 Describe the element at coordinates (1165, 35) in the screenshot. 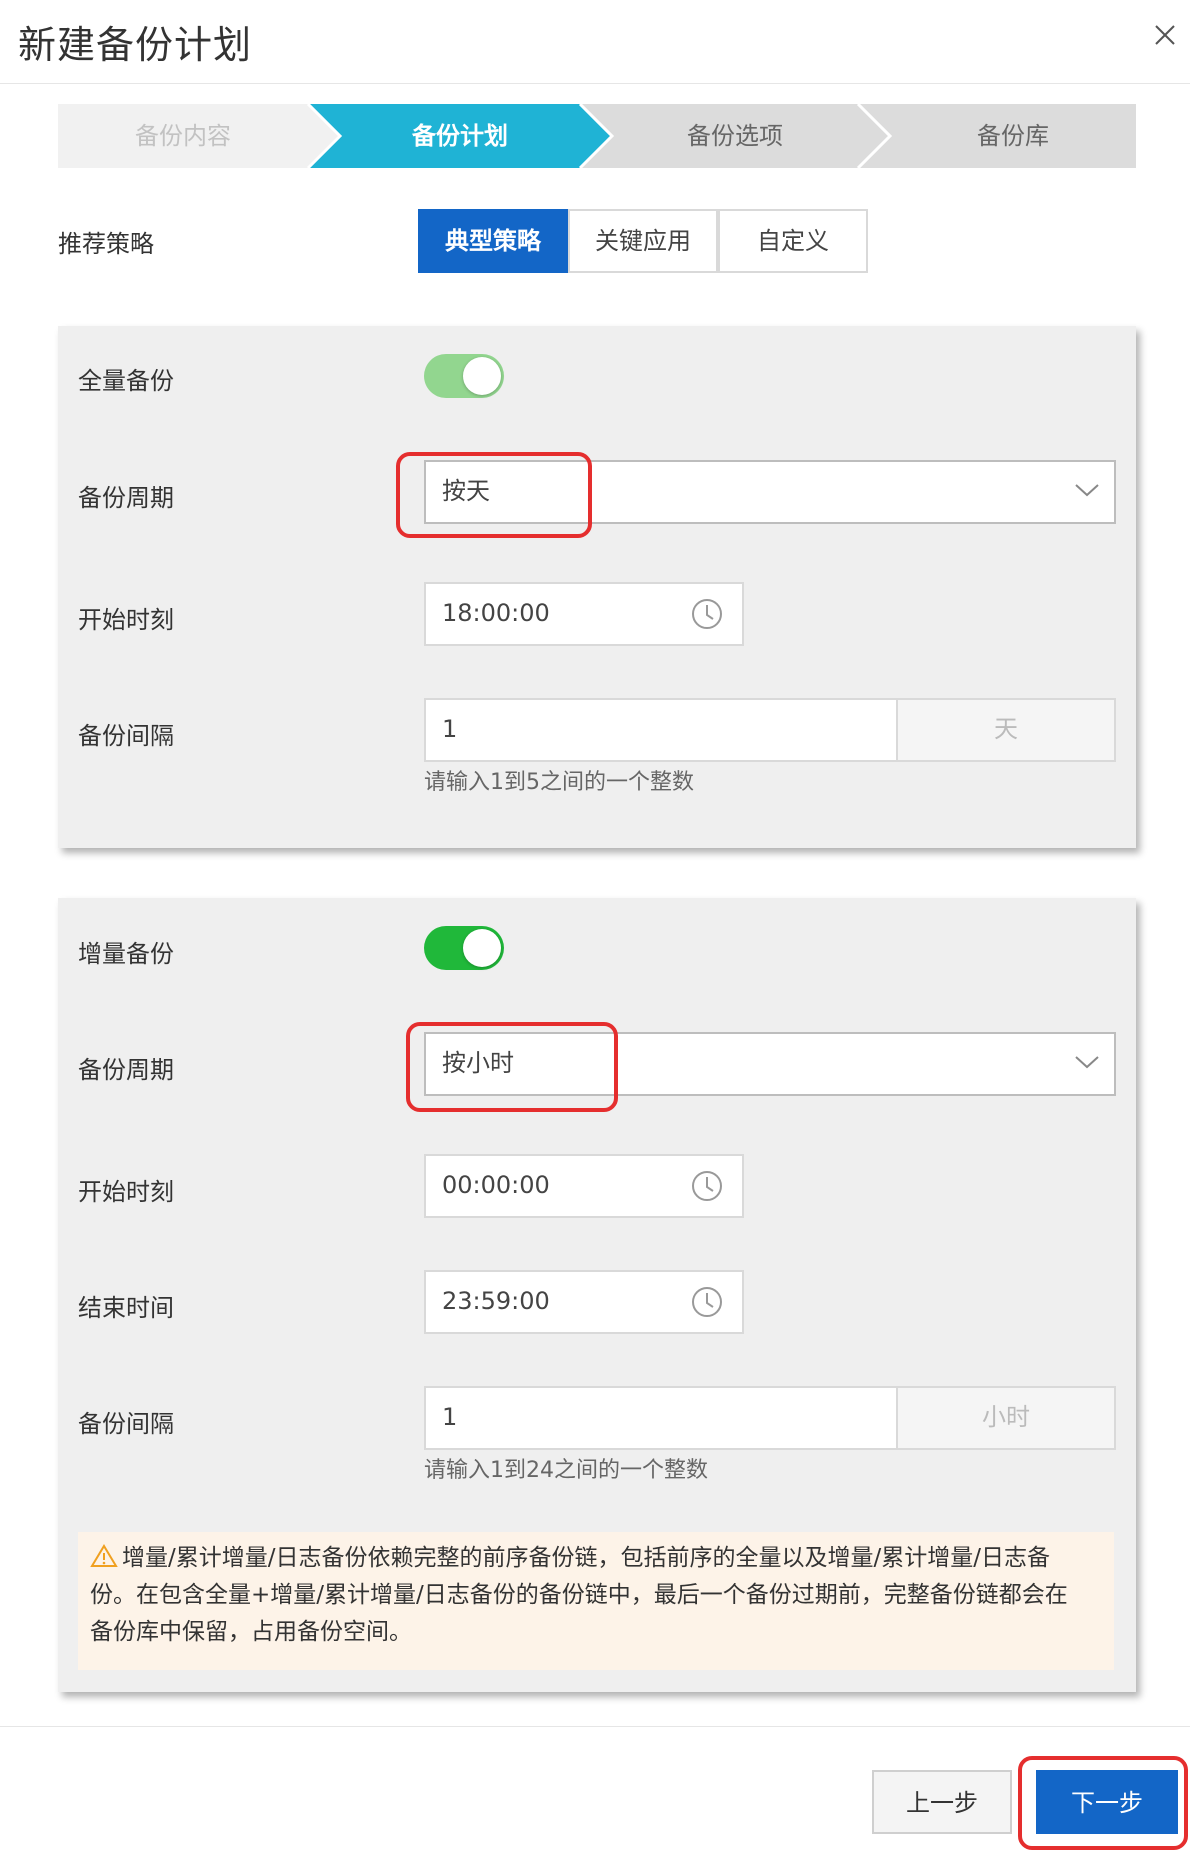

I see `close-icon` at that location.